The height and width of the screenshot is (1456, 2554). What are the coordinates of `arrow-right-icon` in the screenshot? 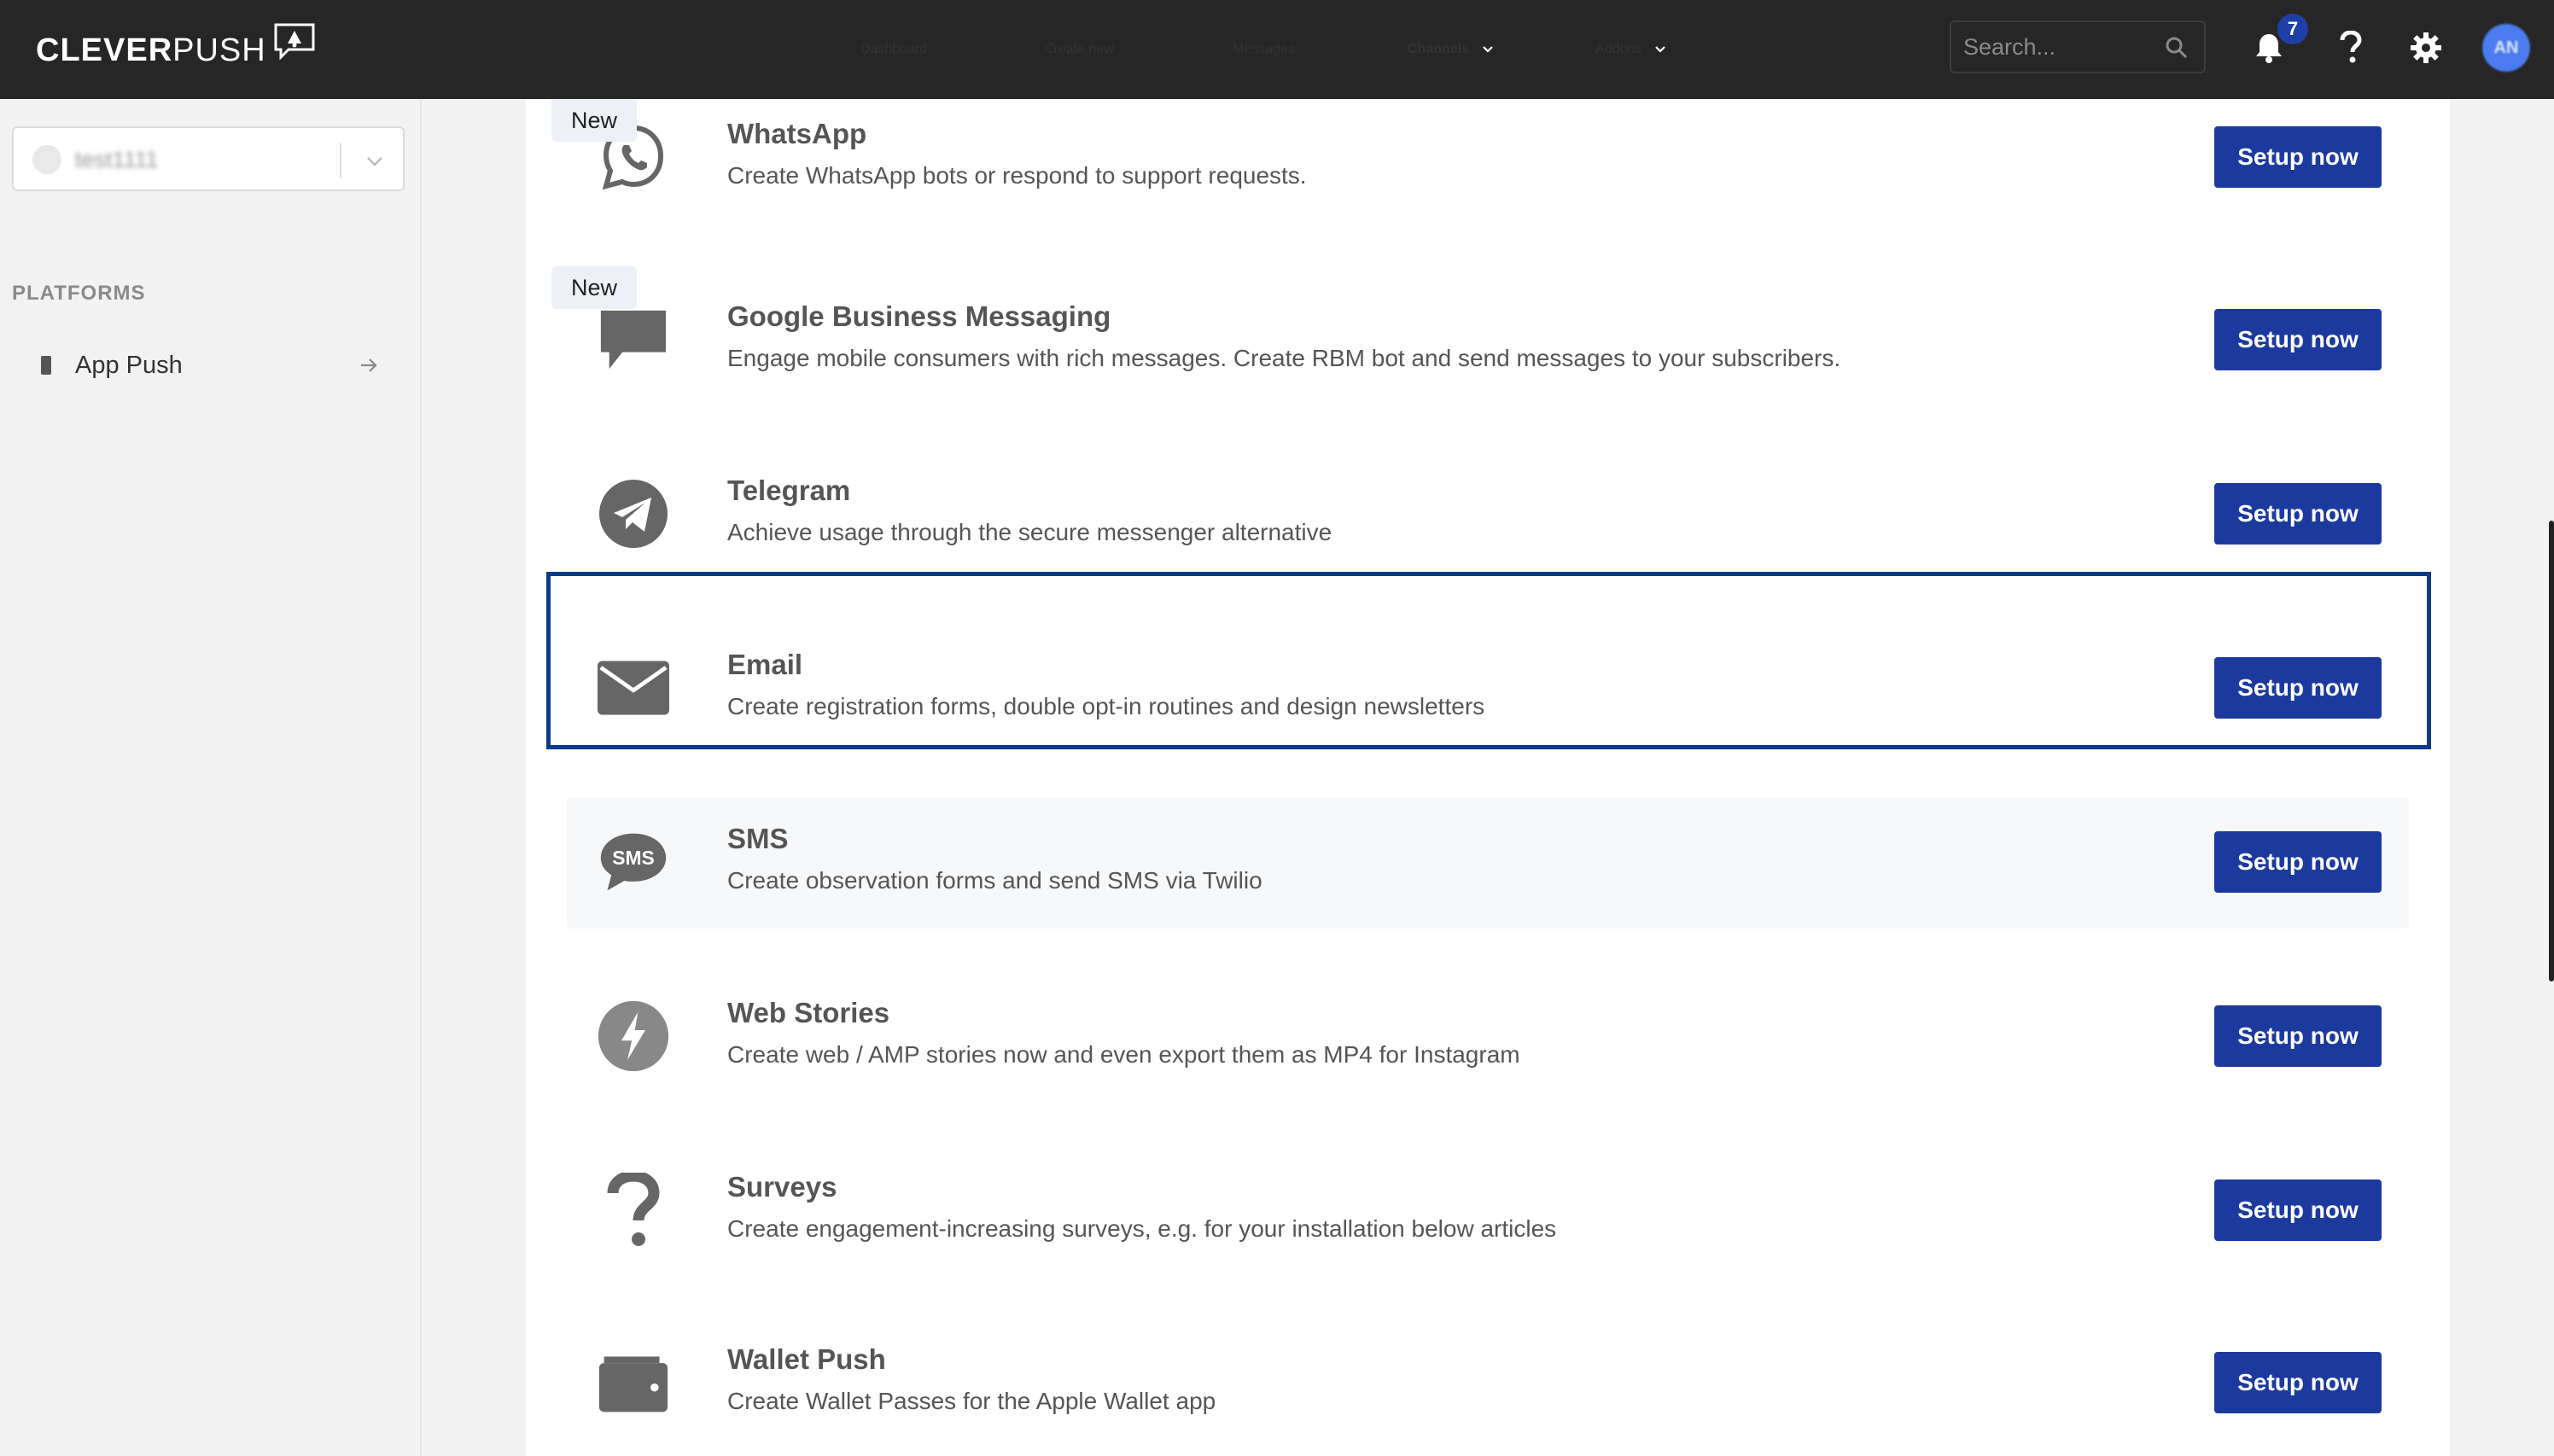 It's located at (369, 365).